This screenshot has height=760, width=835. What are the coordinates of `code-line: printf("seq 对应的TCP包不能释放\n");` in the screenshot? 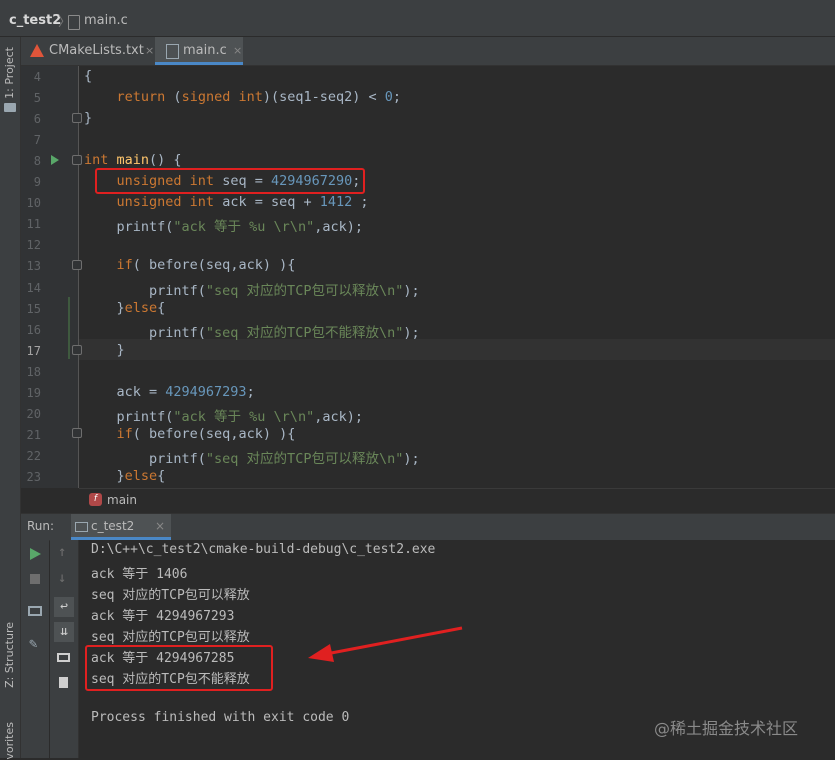 It's located at (252, 331).